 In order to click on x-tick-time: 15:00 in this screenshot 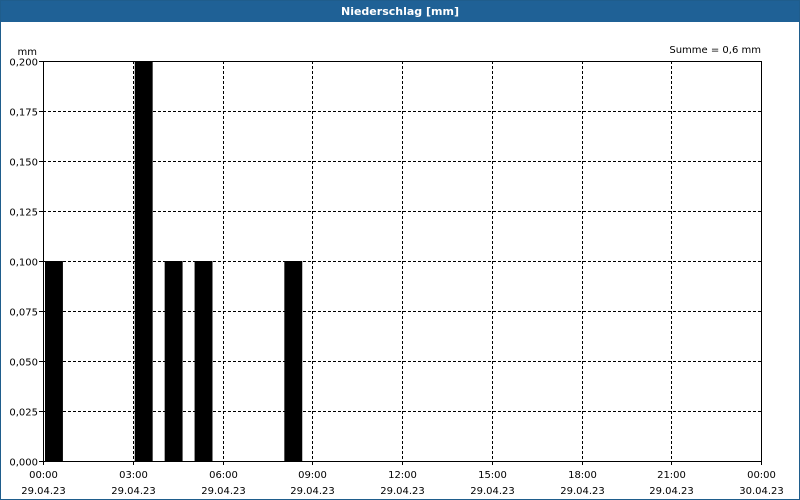, I will do `click(492, 475)`.